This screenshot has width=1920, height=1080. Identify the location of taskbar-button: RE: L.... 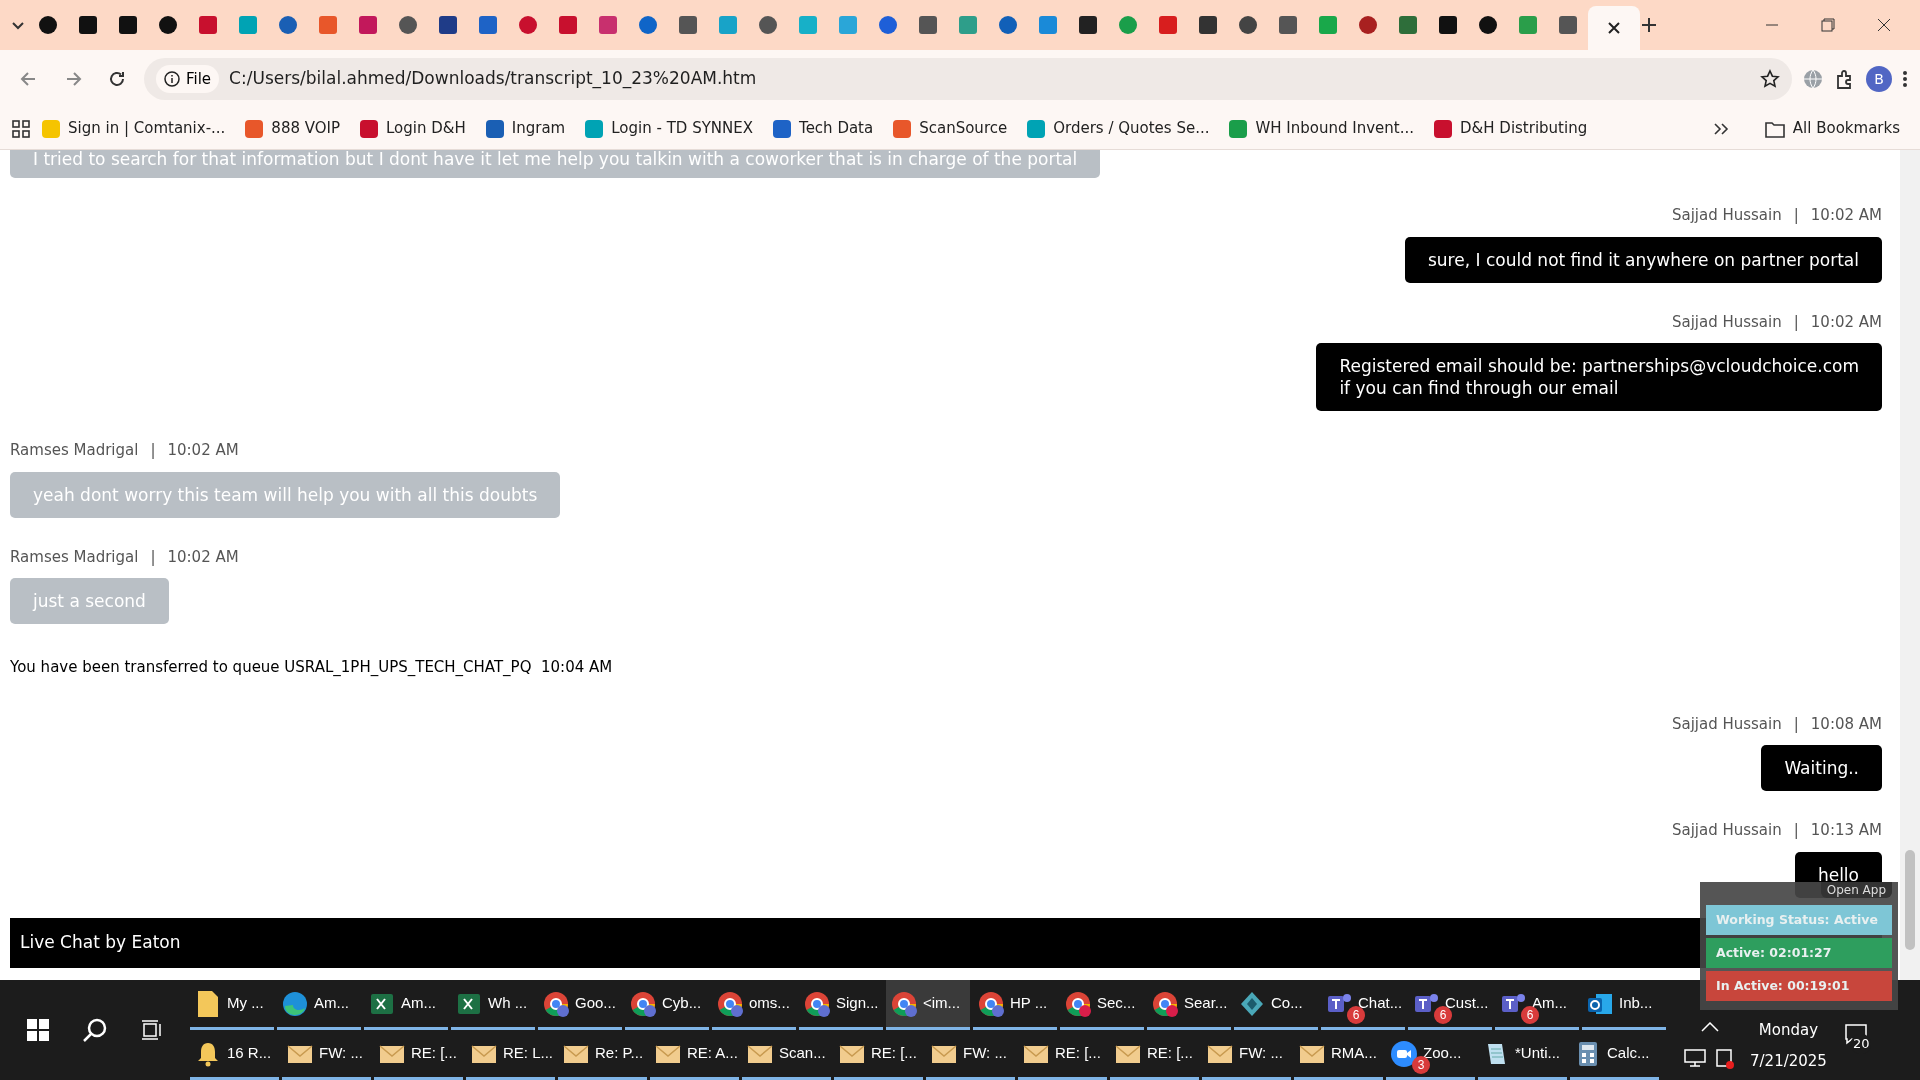
(510, 1055).